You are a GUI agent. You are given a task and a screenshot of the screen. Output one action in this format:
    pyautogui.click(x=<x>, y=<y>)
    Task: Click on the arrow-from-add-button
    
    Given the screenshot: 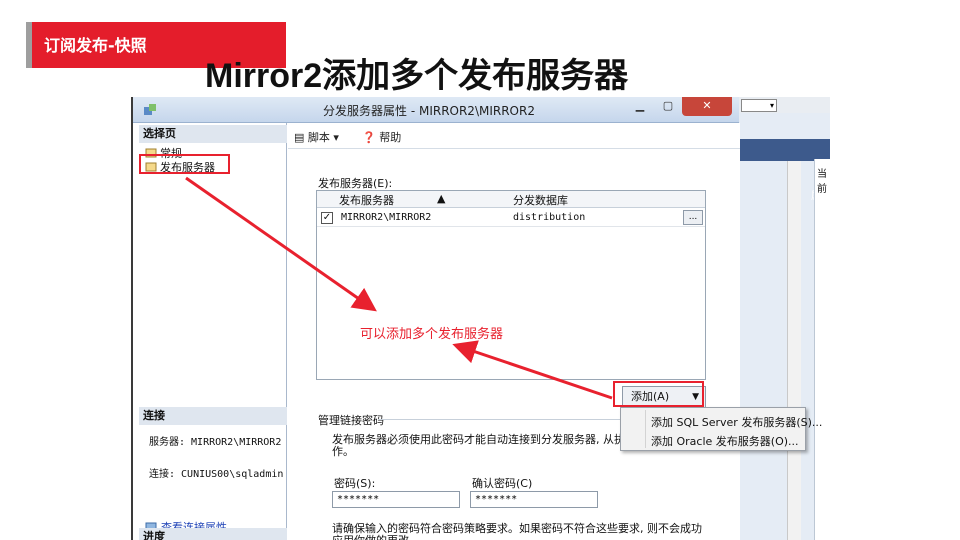 What is the action you would take?
    pyautogui.click(x=532, y=370)
    